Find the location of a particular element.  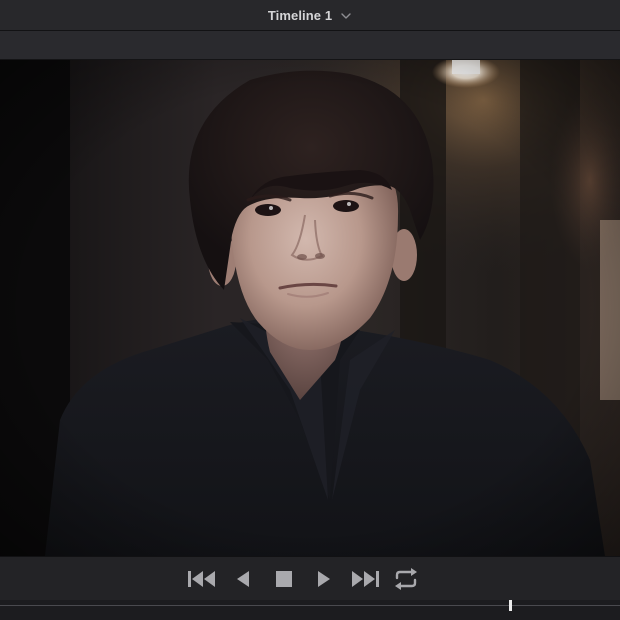

chevron-down-icon is located at coordinates (346, 15).